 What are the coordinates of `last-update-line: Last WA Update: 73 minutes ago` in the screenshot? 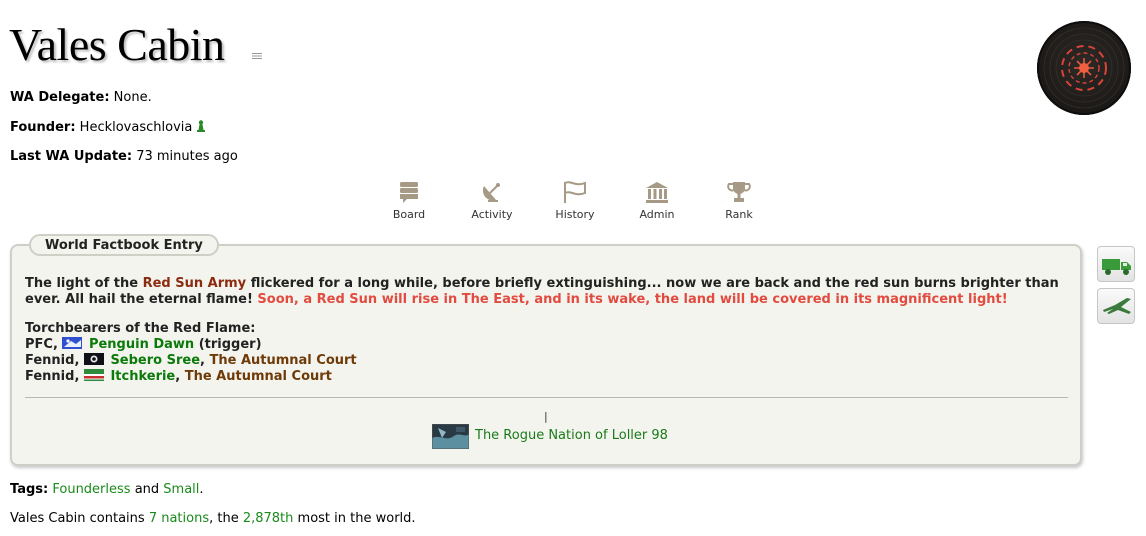 It's located at (124, 156).